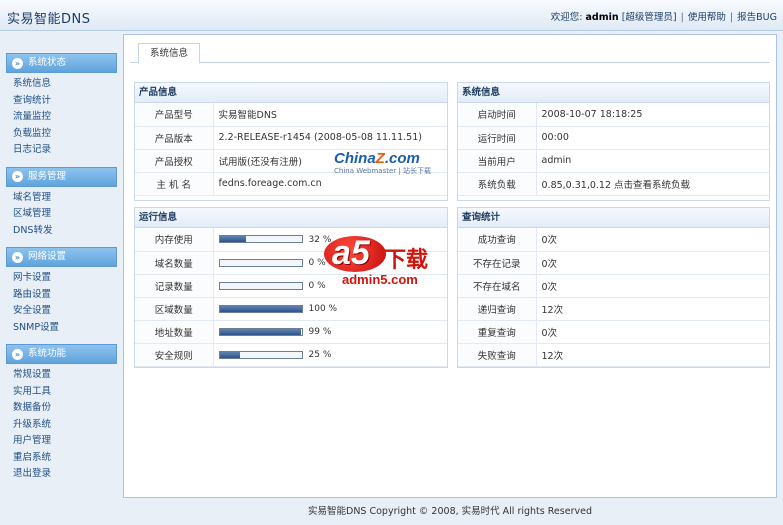 The image size is (783, 525). What do you see at coordinates (649, 17) in the screenshot?
I see `user-role: [超级管理员]` at bounding box center [649, 17].